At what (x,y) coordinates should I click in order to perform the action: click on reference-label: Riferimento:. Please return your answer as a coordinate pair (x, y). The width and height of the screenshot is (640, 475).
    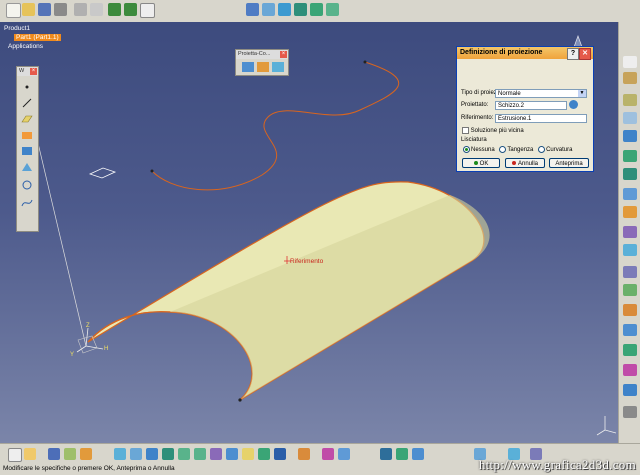
    Looking at the image, I should click on (477, 118).